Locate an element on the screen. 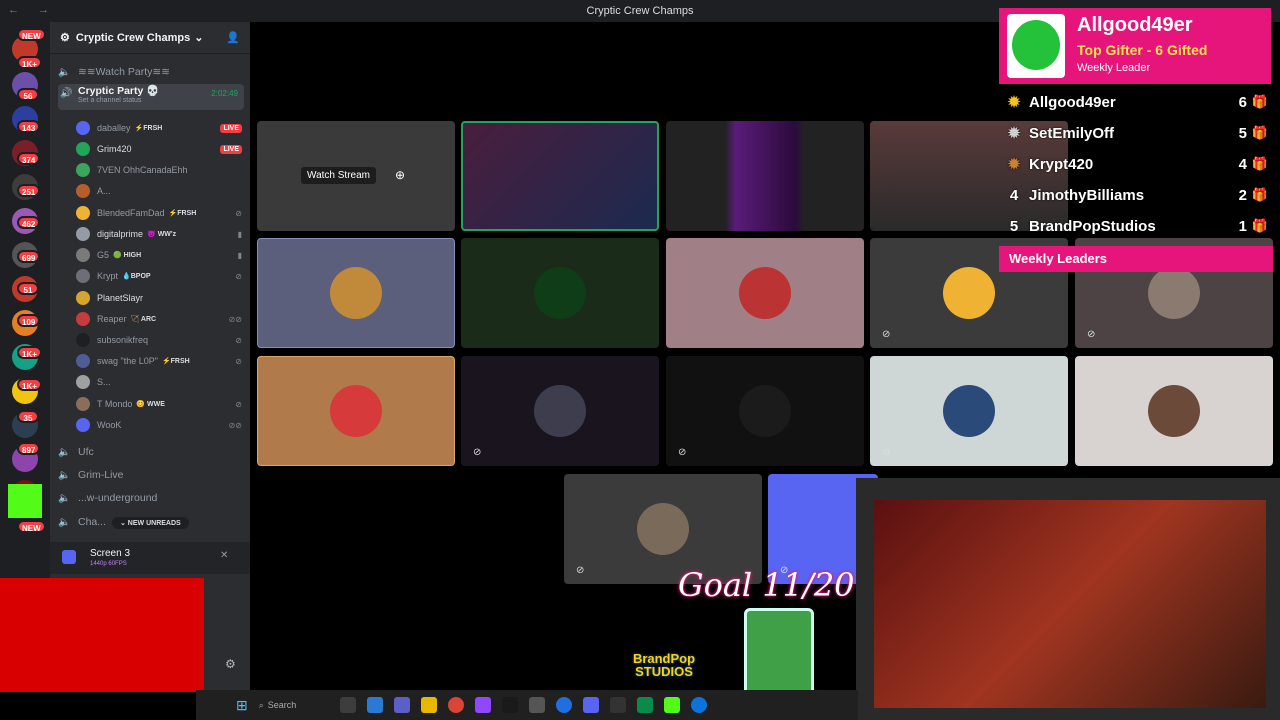  name: JimothyBilliams is located at coordinates (1087, 195).